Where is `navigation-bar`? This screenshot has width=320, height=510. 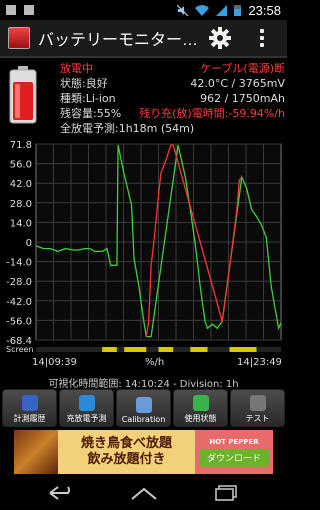
navigation-bar is located at coordinates (143, 493).